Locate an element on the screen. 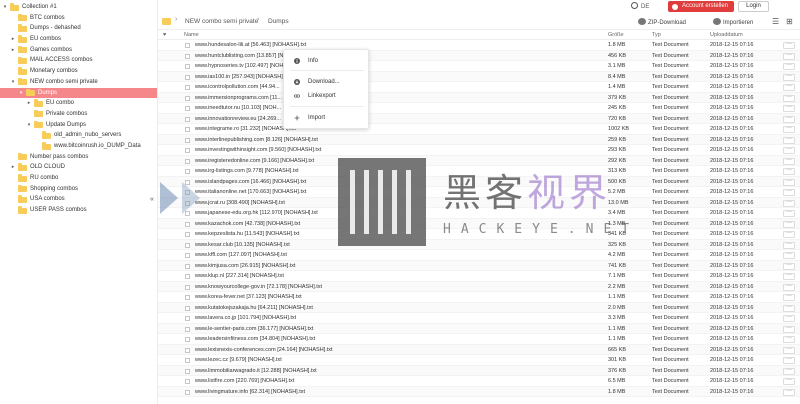 Image resolution: width=800 pixels, height=404 pixels. list-view-icon: ☰ is located at coordinates (775, 21).